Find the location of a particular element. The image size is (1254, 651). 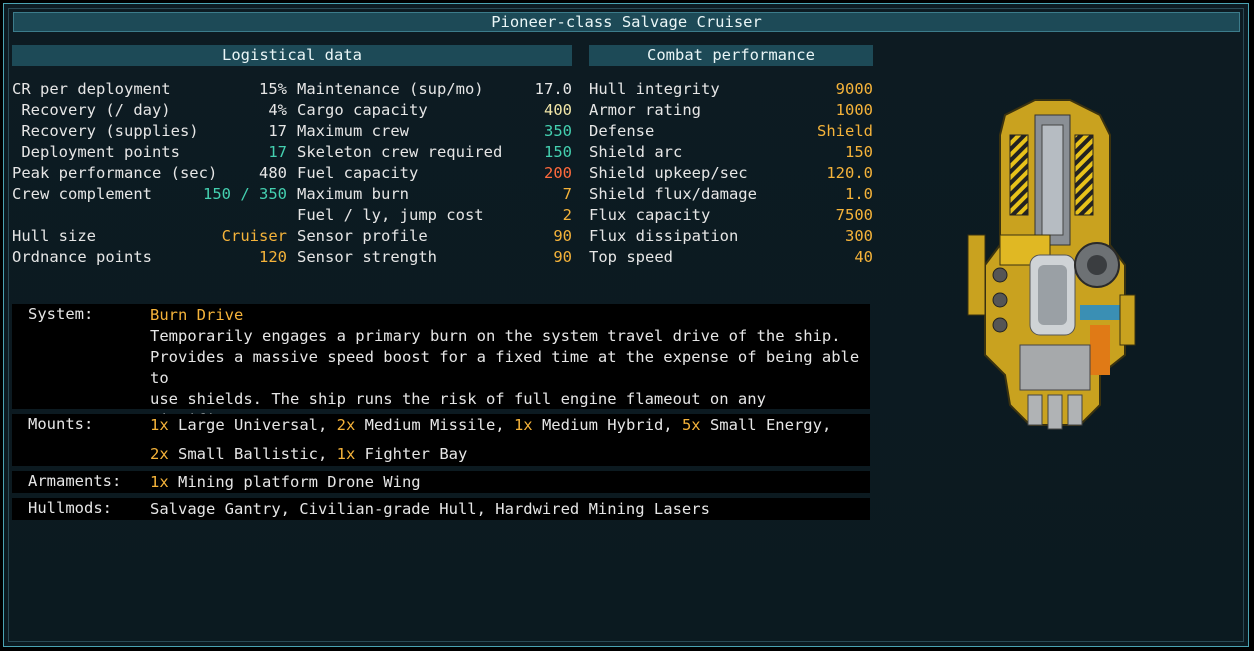

stat-label: Hull size is located at coordinates (54, 236).